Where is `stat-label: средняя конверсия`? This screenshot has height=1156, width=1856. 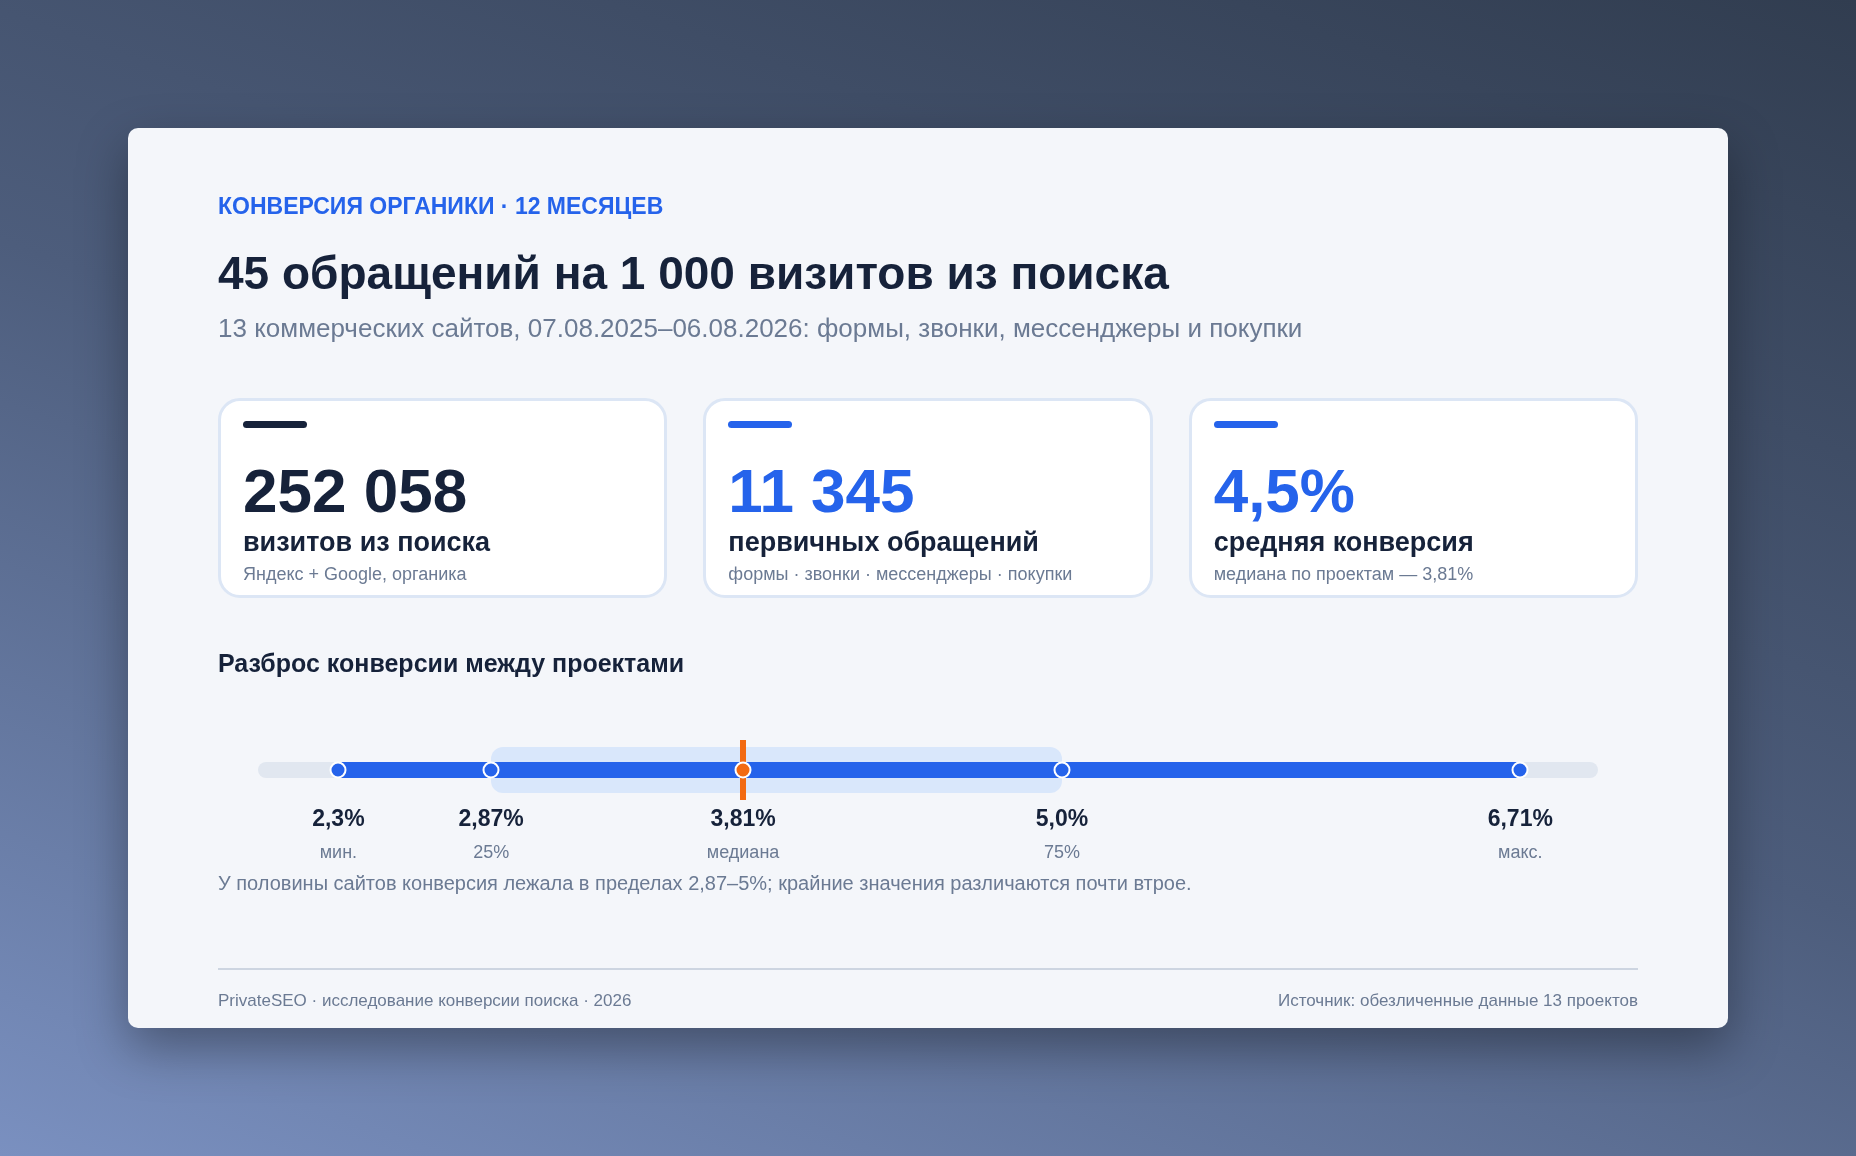 stat-label: средняя конверсия is located at coordinates (1344, 542).